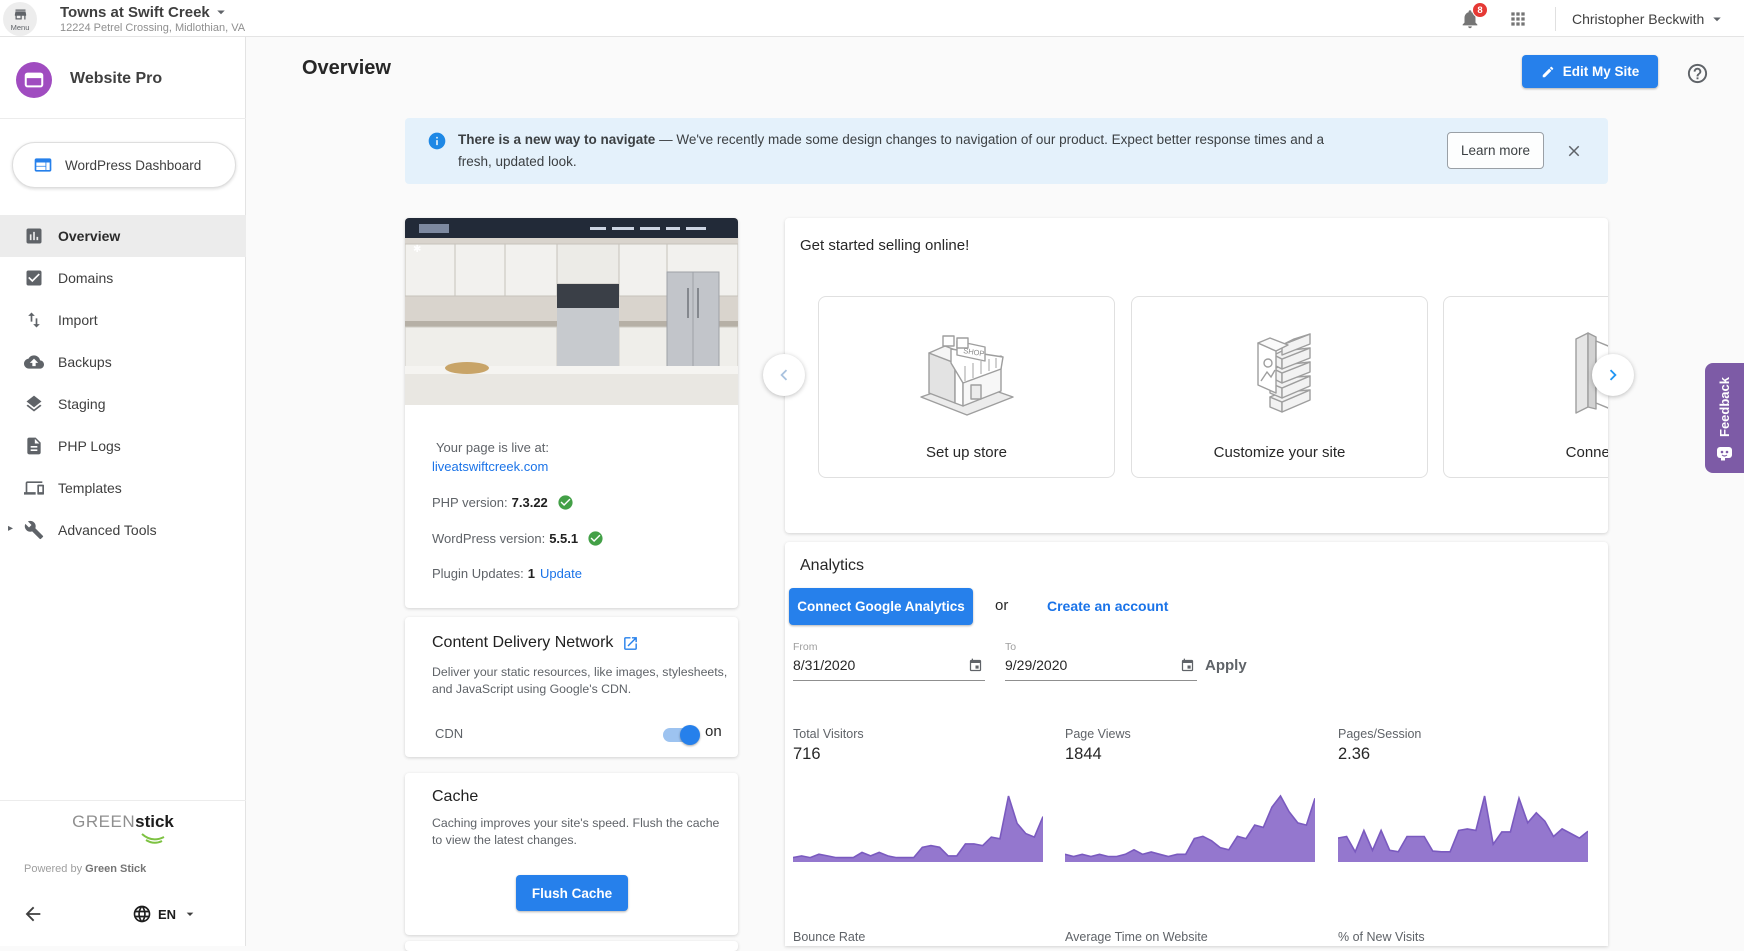  What do you see at coordinates (690, 735) in the screenshot?
I see `toggle-knob` at bounding box center [690, 735].